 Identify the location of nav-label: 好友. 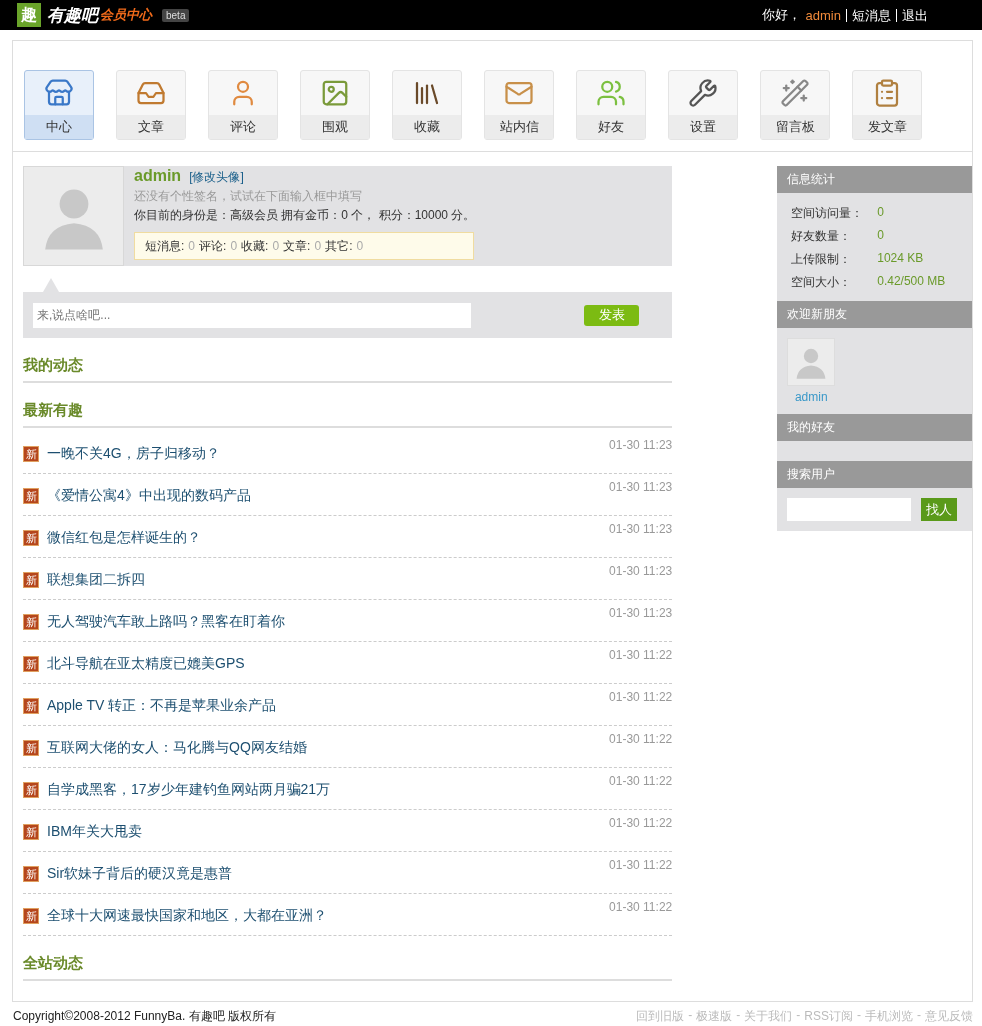
(611, 127).